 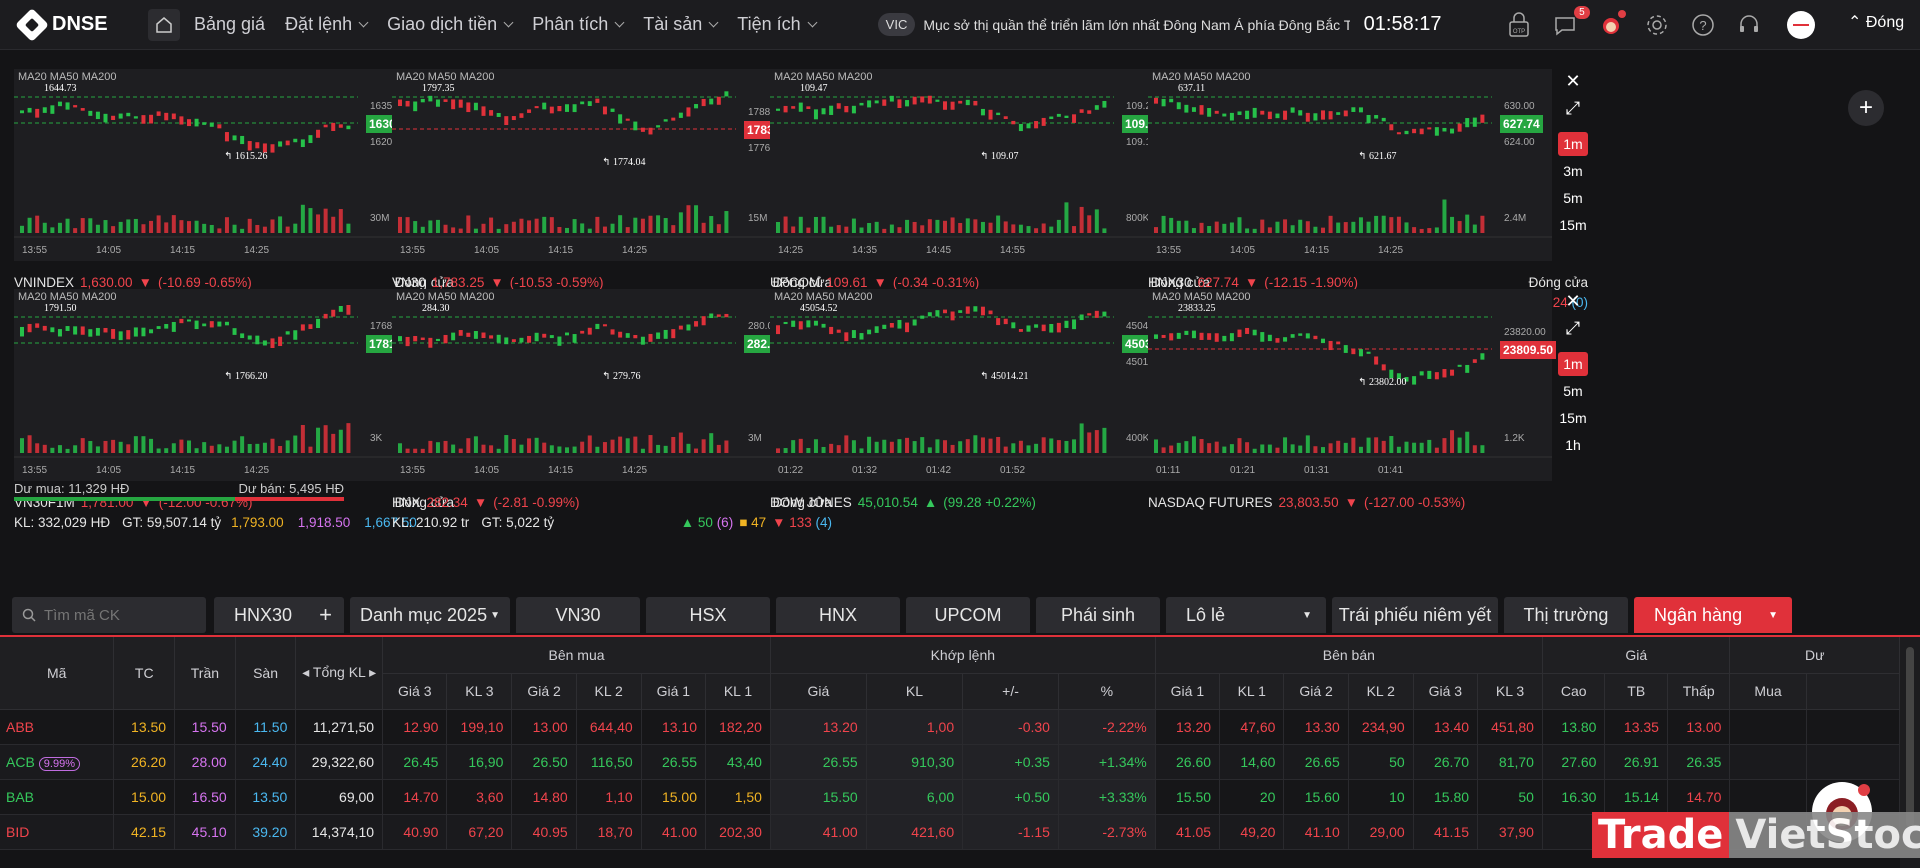 I want to click on support-button, so click(x=1749, y=25).